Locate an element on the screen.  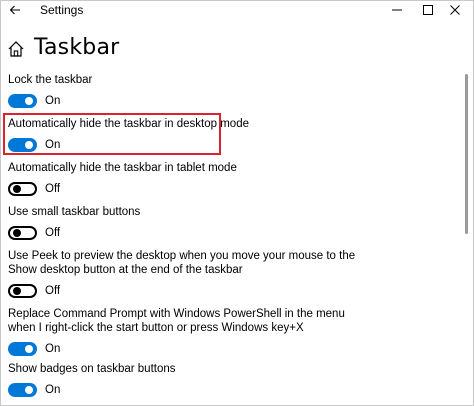
back-button is located at coordinates (15, 10).